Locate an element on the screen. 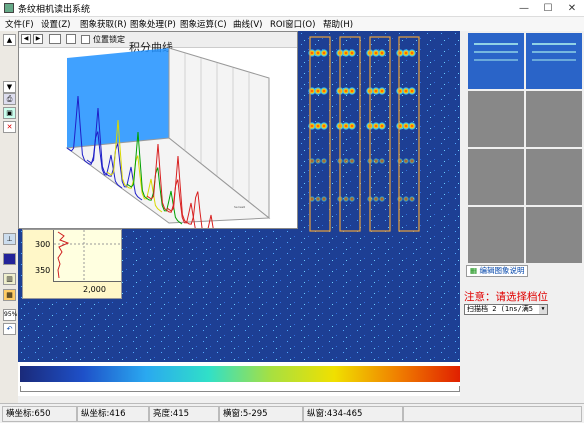  series-label: Series6 is located at coordinates (239, 207).